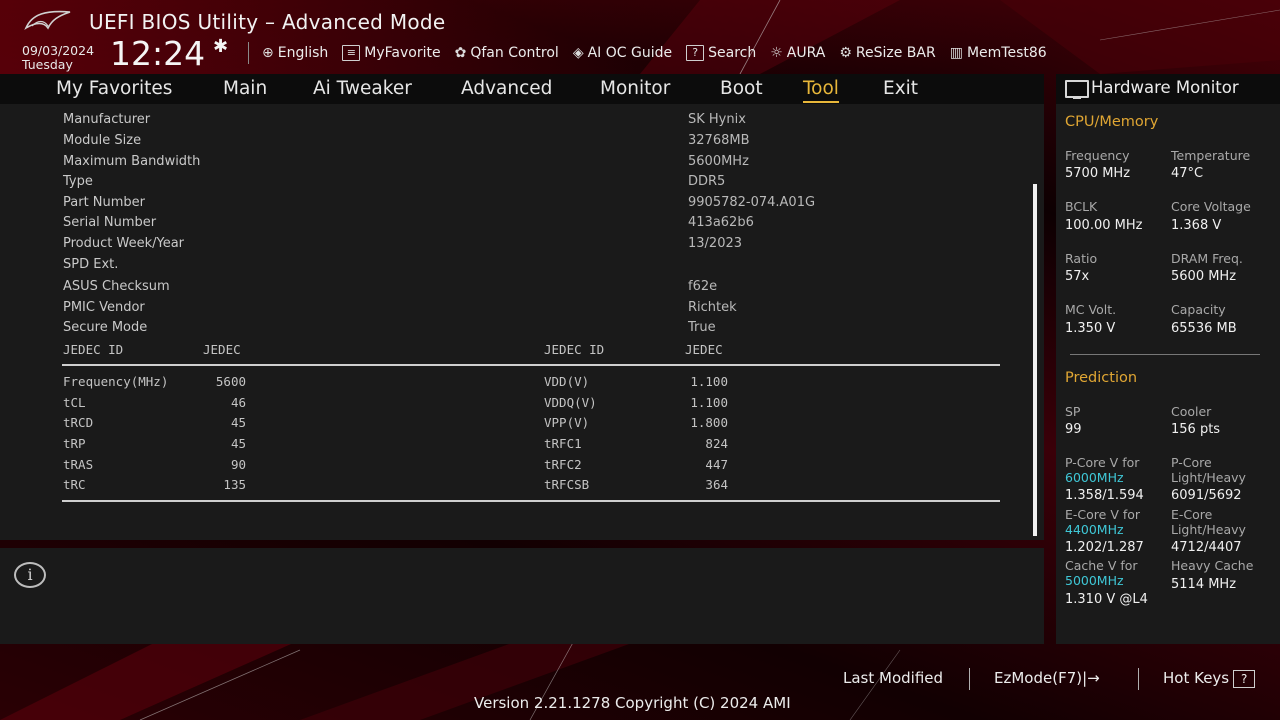 This screenshot has width=1280, height=720. What do you see at coordinates (895, 53) in the screenshot?
I see `toolbar-resize-bar-label: ReSize BAR` at bounding box center [895, 53].